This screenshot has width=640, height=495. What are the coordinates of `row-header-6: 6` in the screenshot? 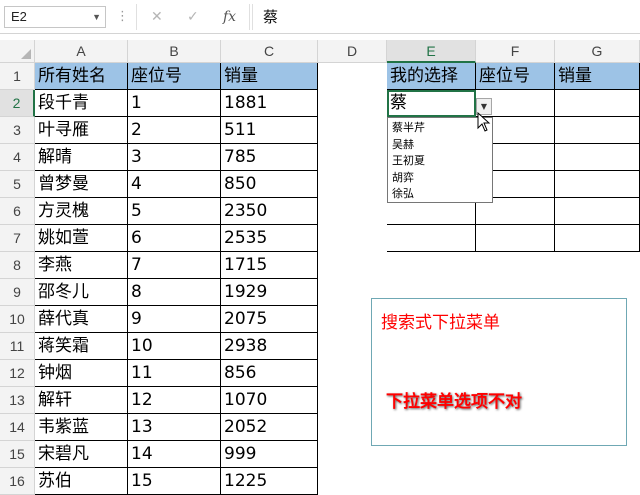 It's located at (17, 211).